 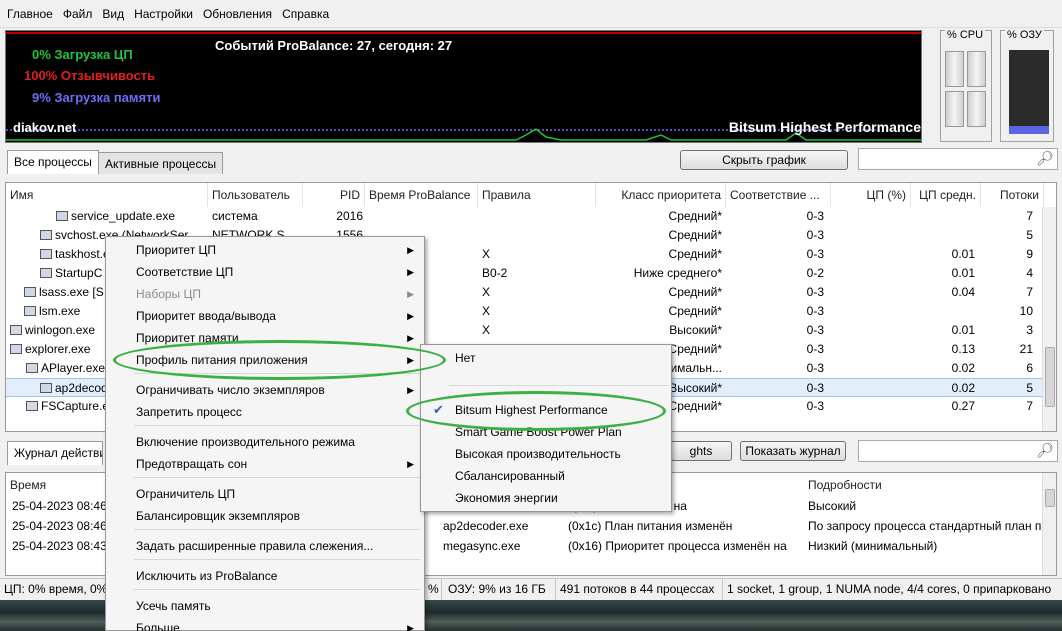 I want to click on hide-graph-button: Скрыть график, so click(x=764, y=160).